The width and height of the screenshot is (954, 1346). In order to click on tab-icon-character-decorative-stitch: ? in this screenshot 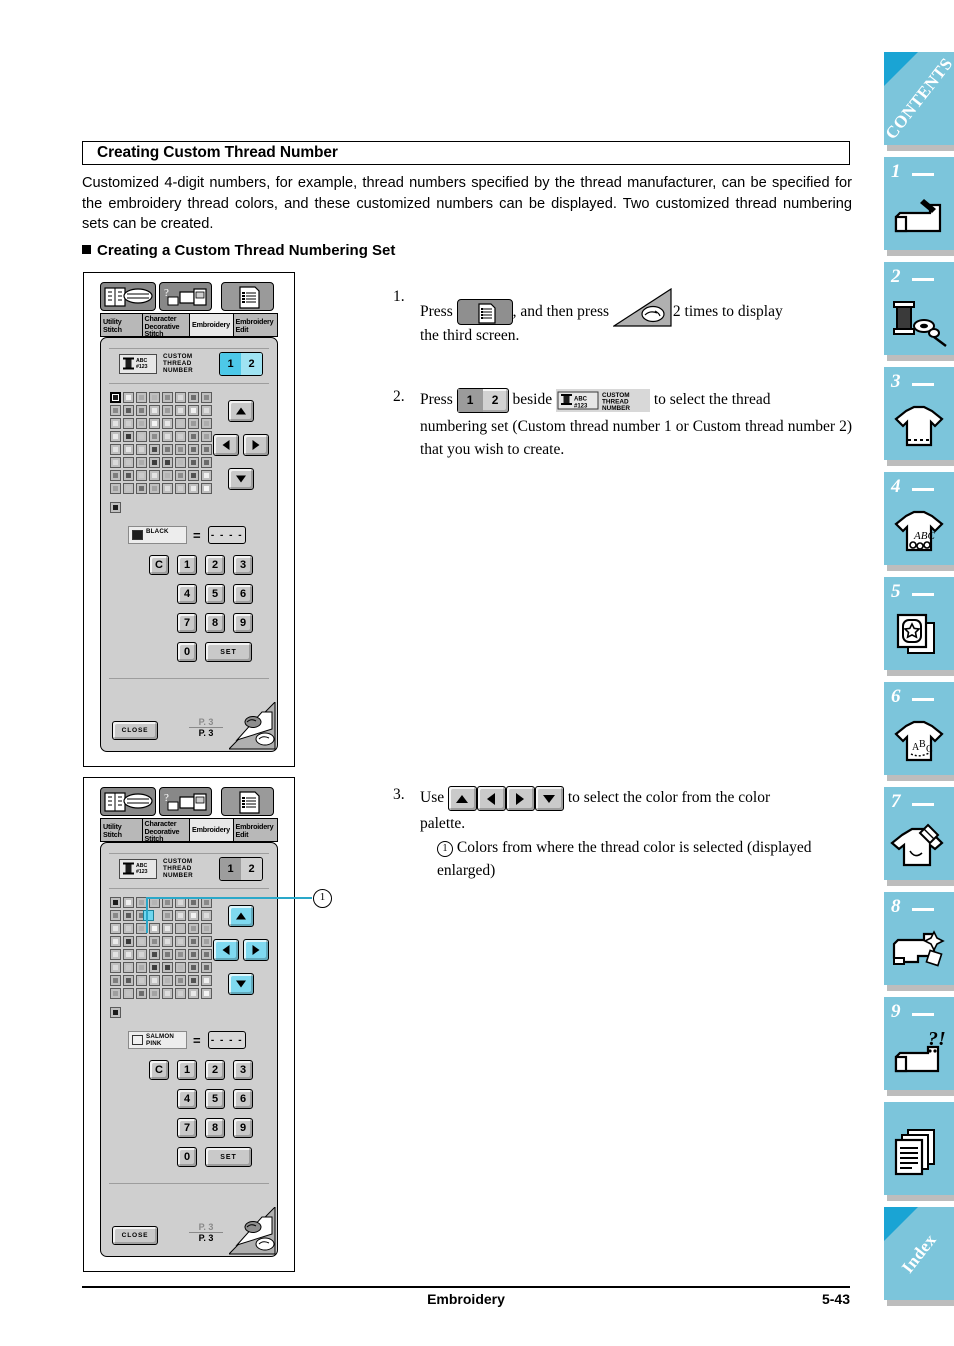, I will do `click(185, 296)`.